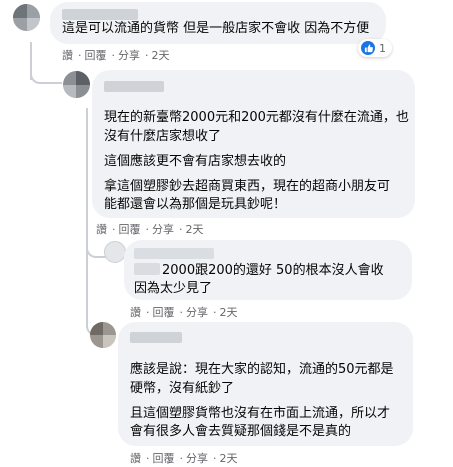 This screenshot has width=453, height=467. Describe the element at coordinates (259, 270) in the screenshot. I see `comment-text: 2000跟200的還好 50的根本沒人會收` at that location.